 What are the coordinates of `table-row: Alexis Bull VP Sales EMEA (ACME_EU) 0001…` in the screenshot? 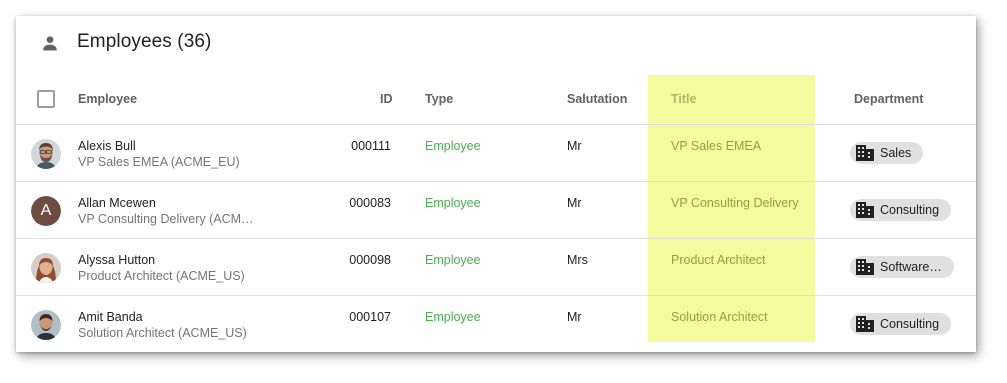 It's located at (496, 153).